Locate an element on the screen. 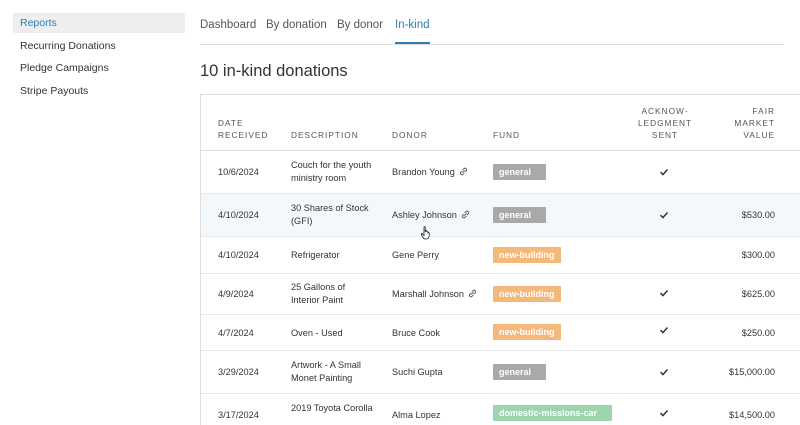 This screenshot has height=425, width=800. donor-cell: Alma Lopez is located at coordinates (416, 415).